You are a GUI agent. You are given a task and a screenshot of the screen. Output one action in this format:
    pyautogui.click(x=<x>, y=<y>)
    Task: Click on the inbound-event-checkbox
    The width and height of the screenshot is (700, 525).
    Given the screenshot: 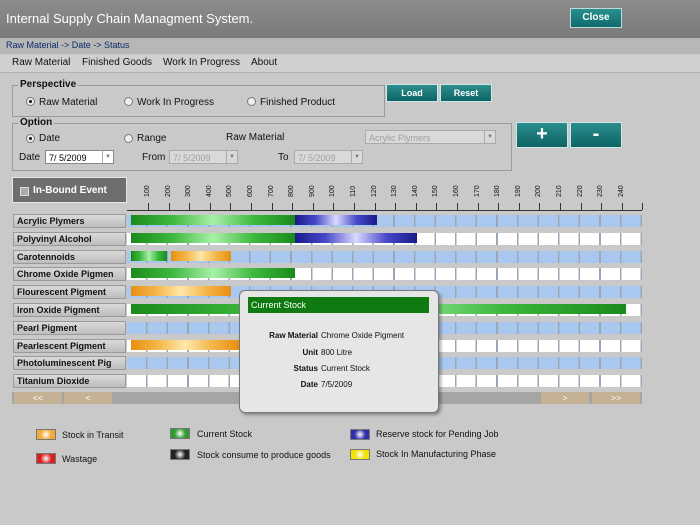 What is the action you would take?
    pyautogui.click(x=24, y=191)
    